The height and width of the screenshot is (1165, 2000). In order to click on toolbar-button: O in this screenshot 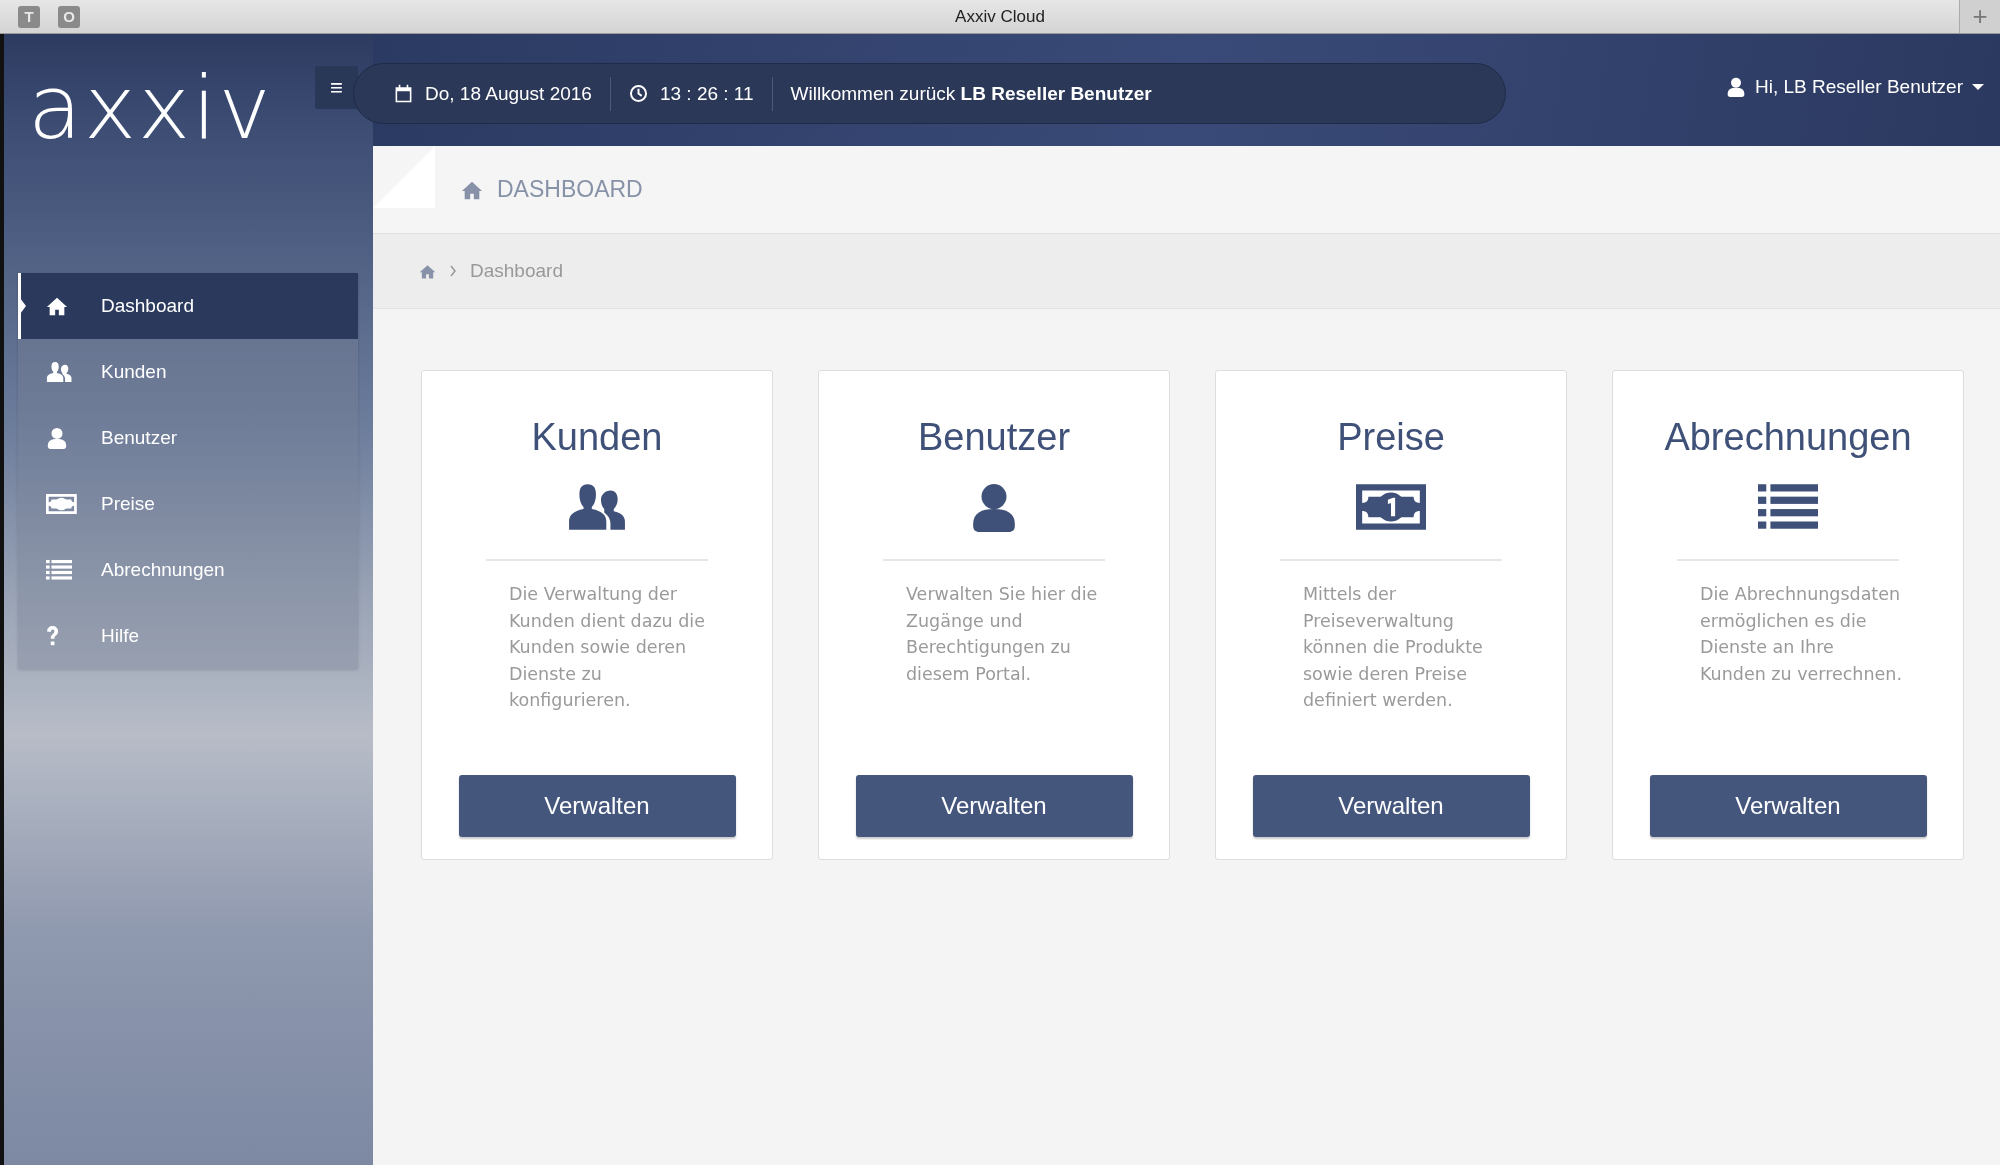, I will do `click(69, 16)`.